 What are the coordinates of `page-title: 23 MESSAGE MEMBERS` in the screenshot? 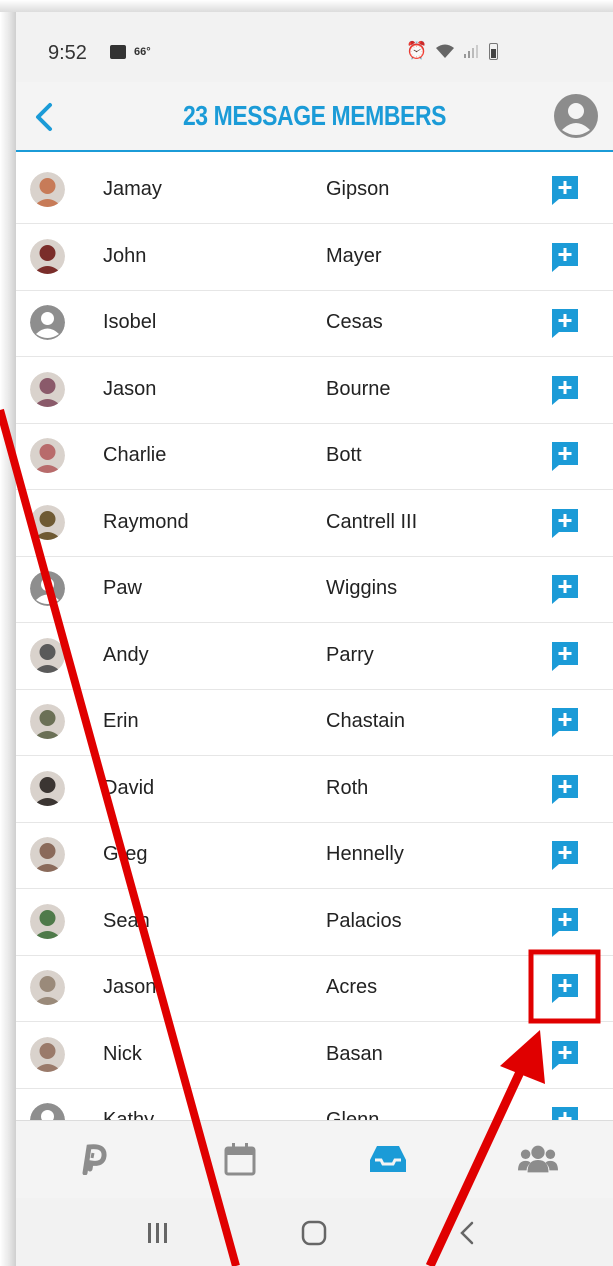 It's located at (314, 115).